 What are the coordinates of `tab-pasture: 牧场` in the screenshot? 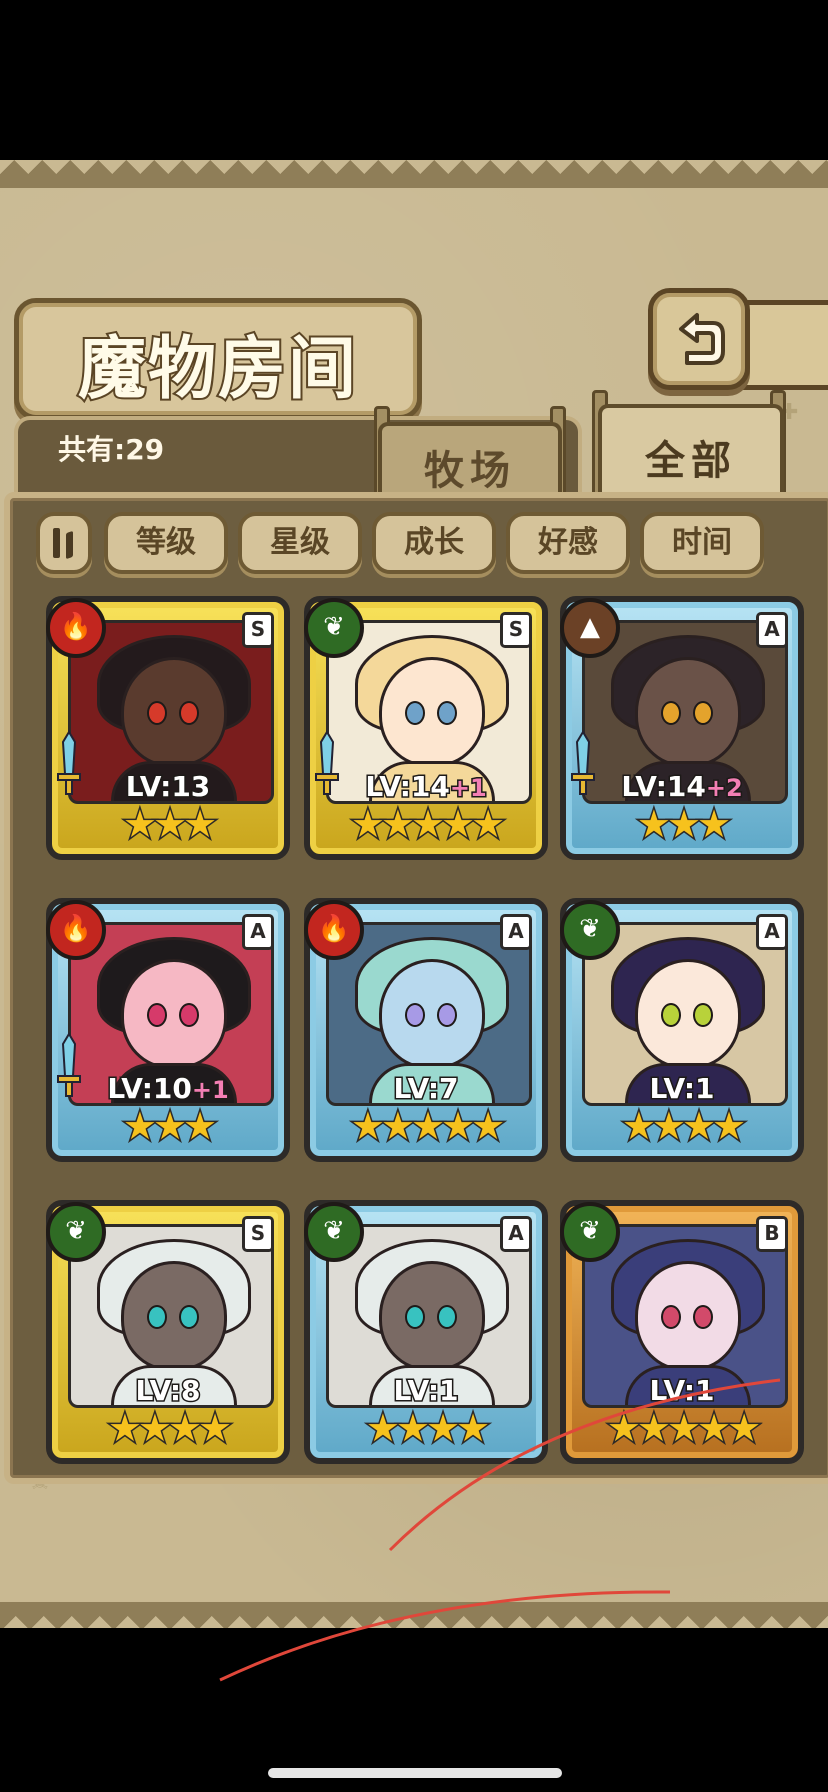 It's located at (470, 461).